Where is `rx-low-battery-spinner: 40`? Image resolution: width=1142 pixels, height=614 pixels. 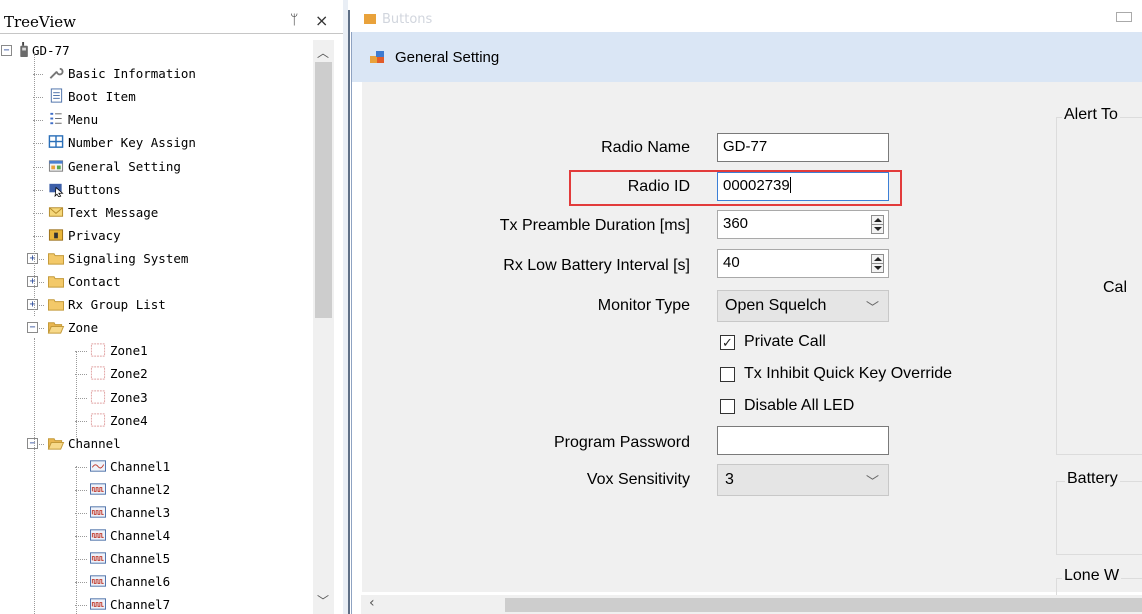 rx-low-battery-spinner: 40 is located at coordinates (803, 263).